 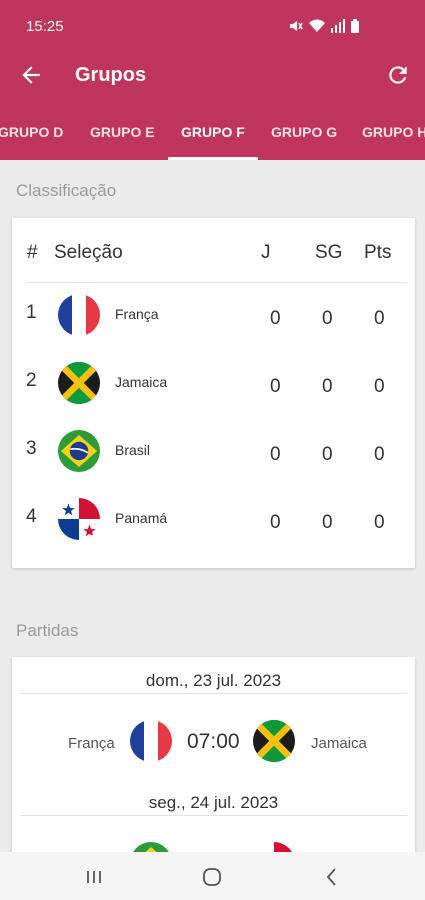 I want to click on header-goal-diff: SG, so click(x=329, y=252).